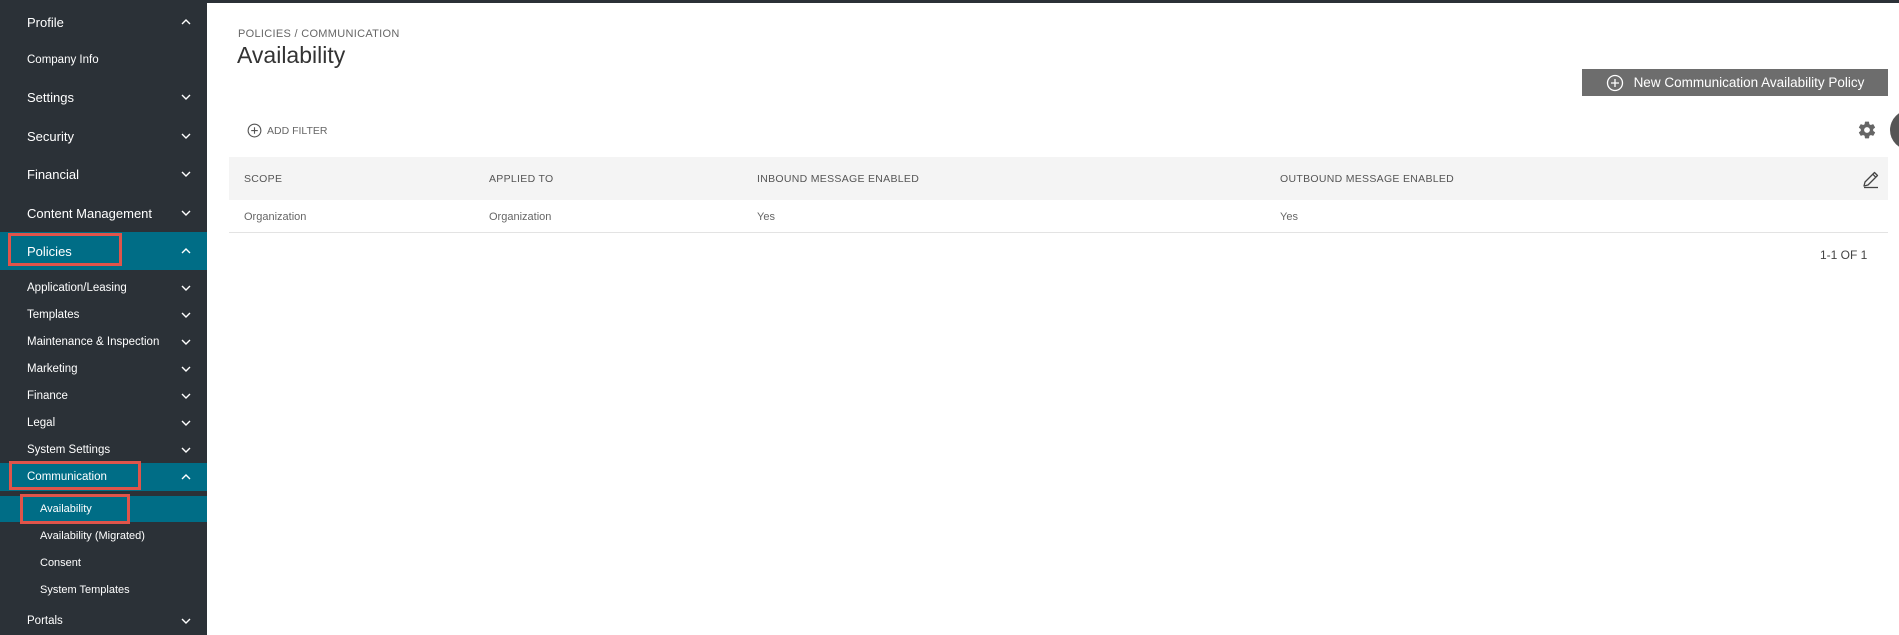 The height and width of the screenshot is (635, 1899). What do you see at coordinates (263, 179) in the screenshot?
I see `column-header-scope: SCOPE` at bounding box center [263, 179].